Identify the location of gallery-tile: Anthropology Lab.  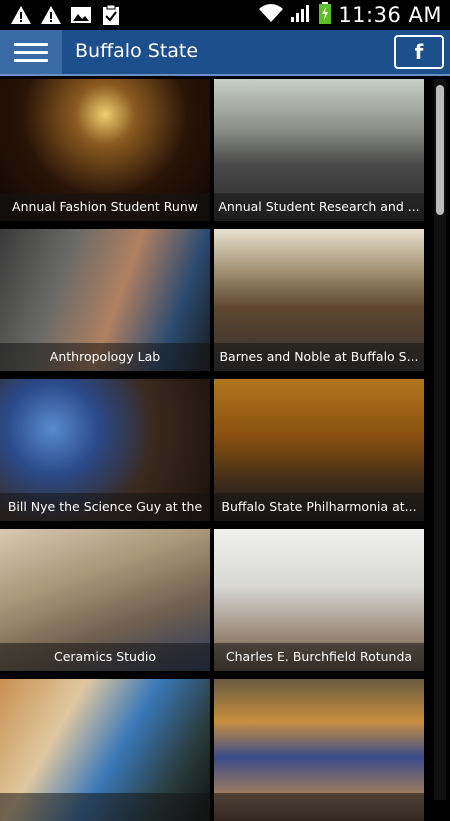
(105, 300).